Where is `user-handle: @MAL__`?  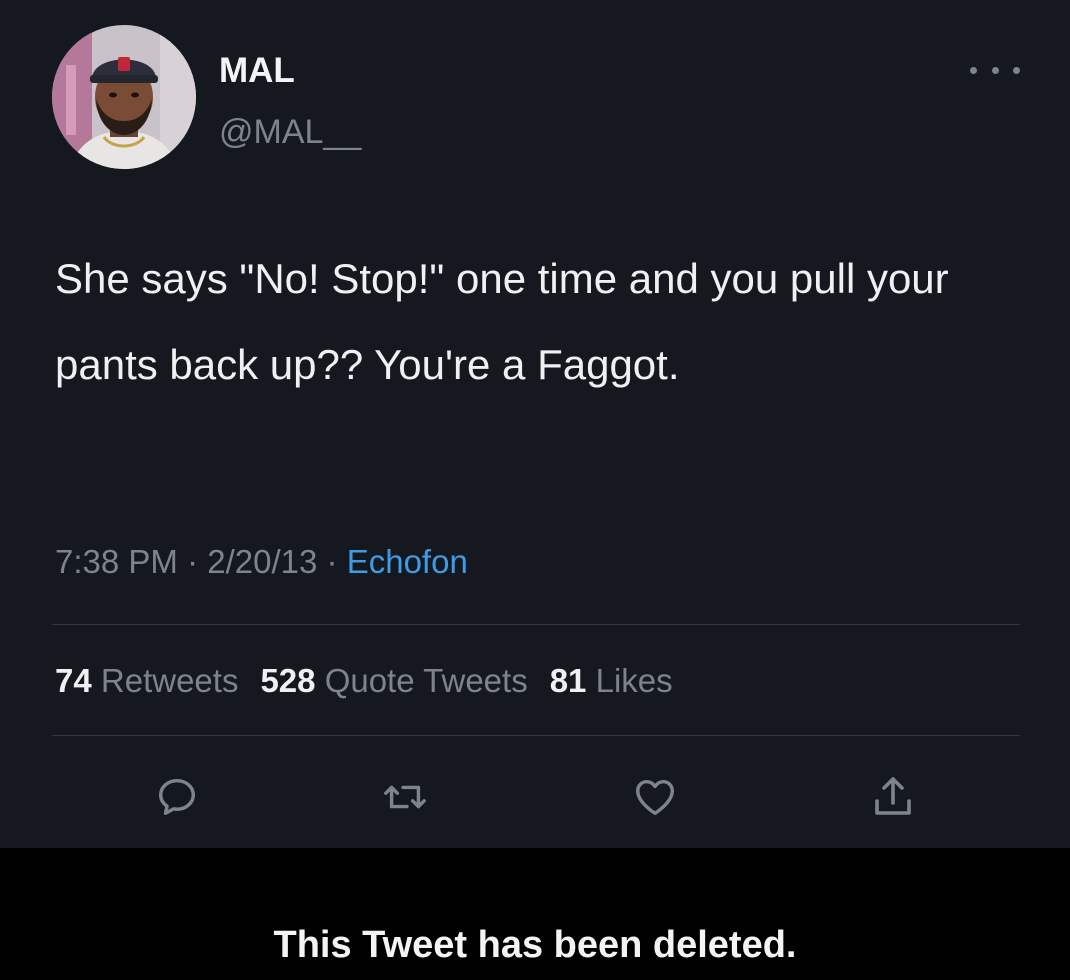
user-handle: @MAL__ is located at coordinates (290, 132).